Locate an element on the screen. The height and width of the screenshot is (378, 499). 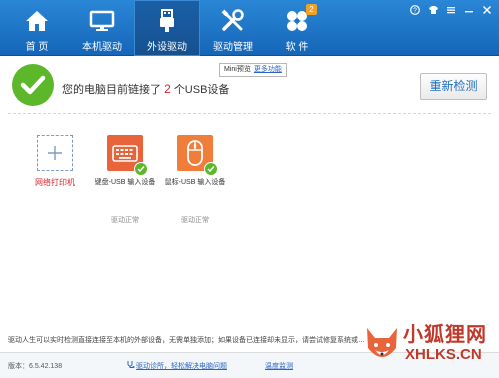
usb-device-count: 2 is located at coordinates (167, 89).